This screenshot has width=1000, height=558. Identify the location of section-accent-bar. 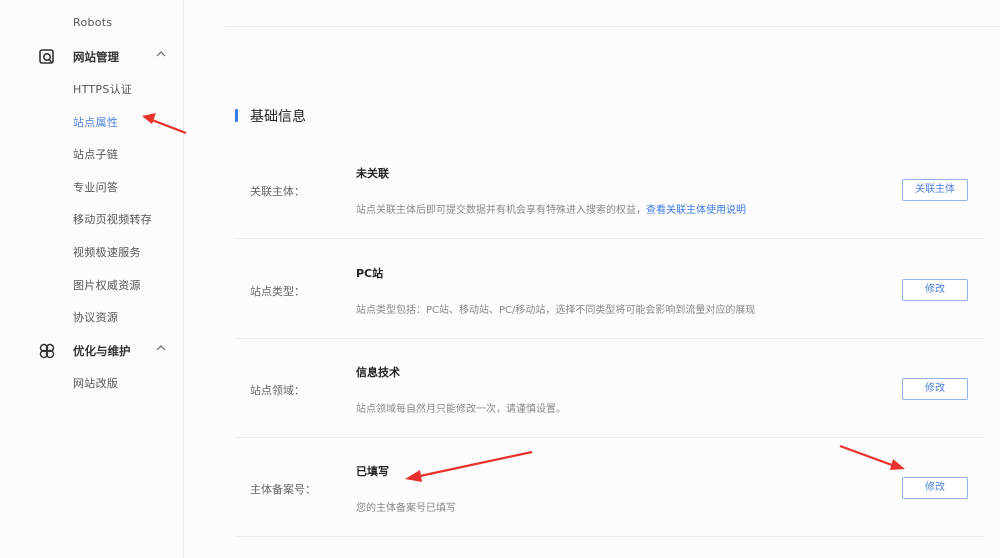
(236, 115).